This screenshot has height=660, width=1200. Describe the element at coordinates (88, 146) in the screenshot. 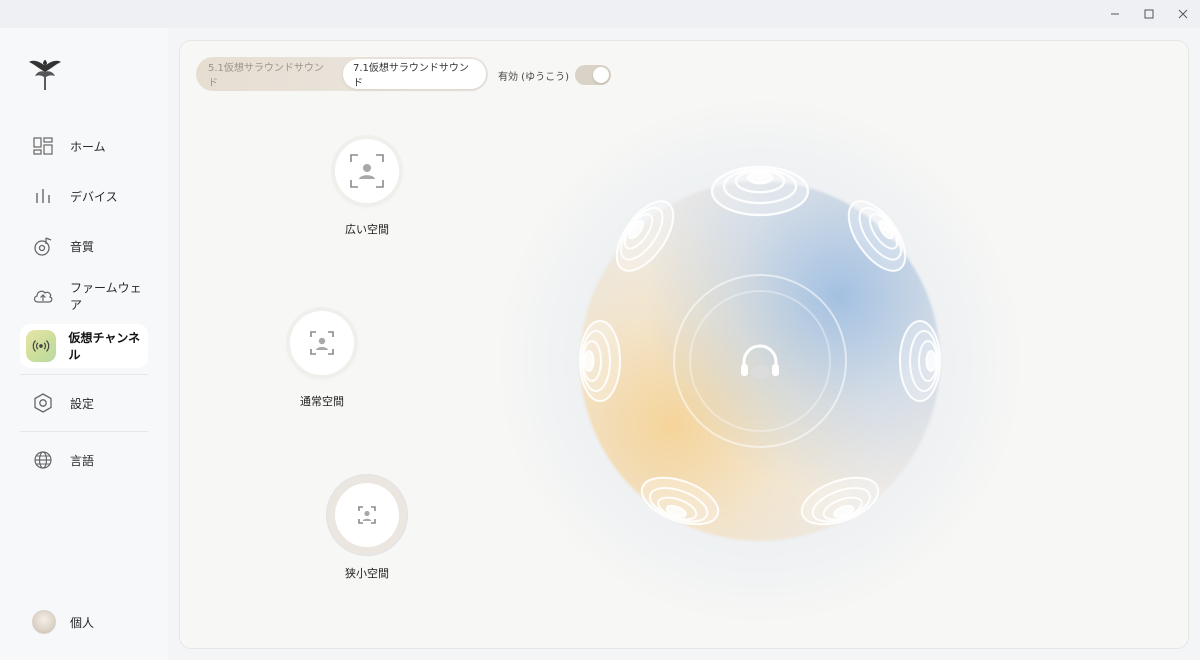

I see `sidebar-item-label: ホーム` at that location.